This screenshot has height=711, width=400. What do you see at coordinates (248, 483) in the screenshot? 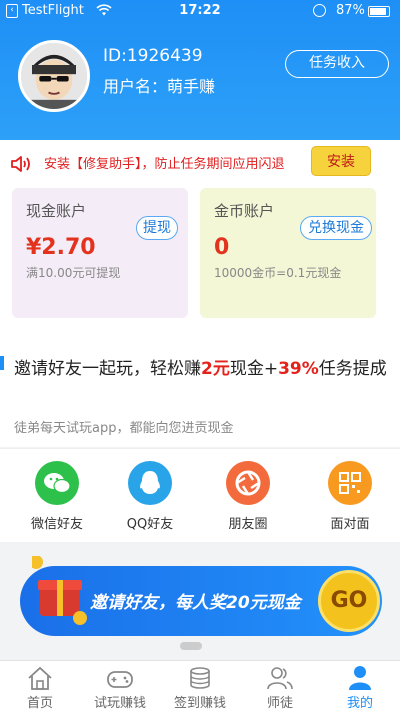
I see `moments-icon` at bounding box center [248, 483].